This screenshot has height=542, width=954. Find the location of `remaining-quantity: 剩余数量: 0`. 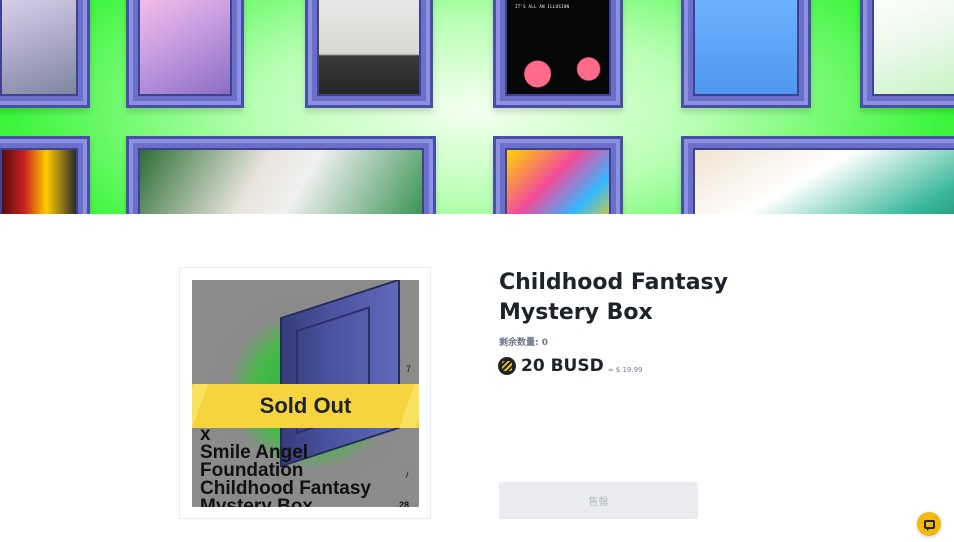

remaining-quantity: 剩余数量: 0 is located at coordinates (523, 343).